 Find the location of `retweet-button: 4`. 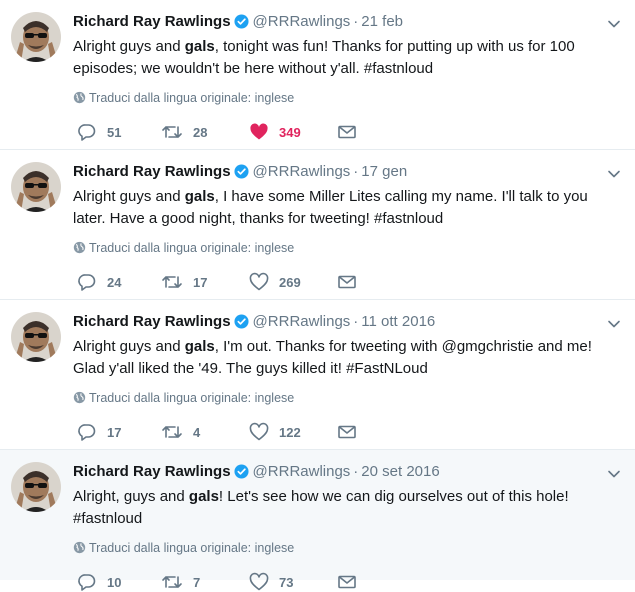

retweet-button: 4 is located at coordinates (180, 432).